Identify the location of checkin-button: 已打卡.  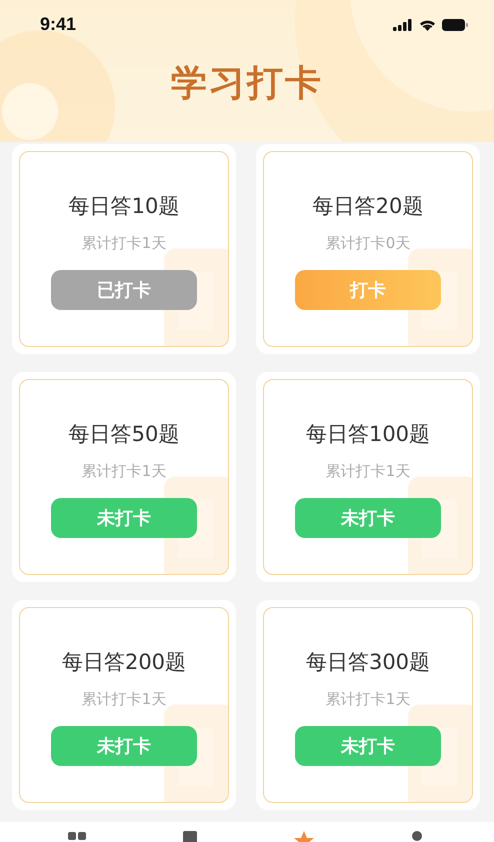
(124, 290).